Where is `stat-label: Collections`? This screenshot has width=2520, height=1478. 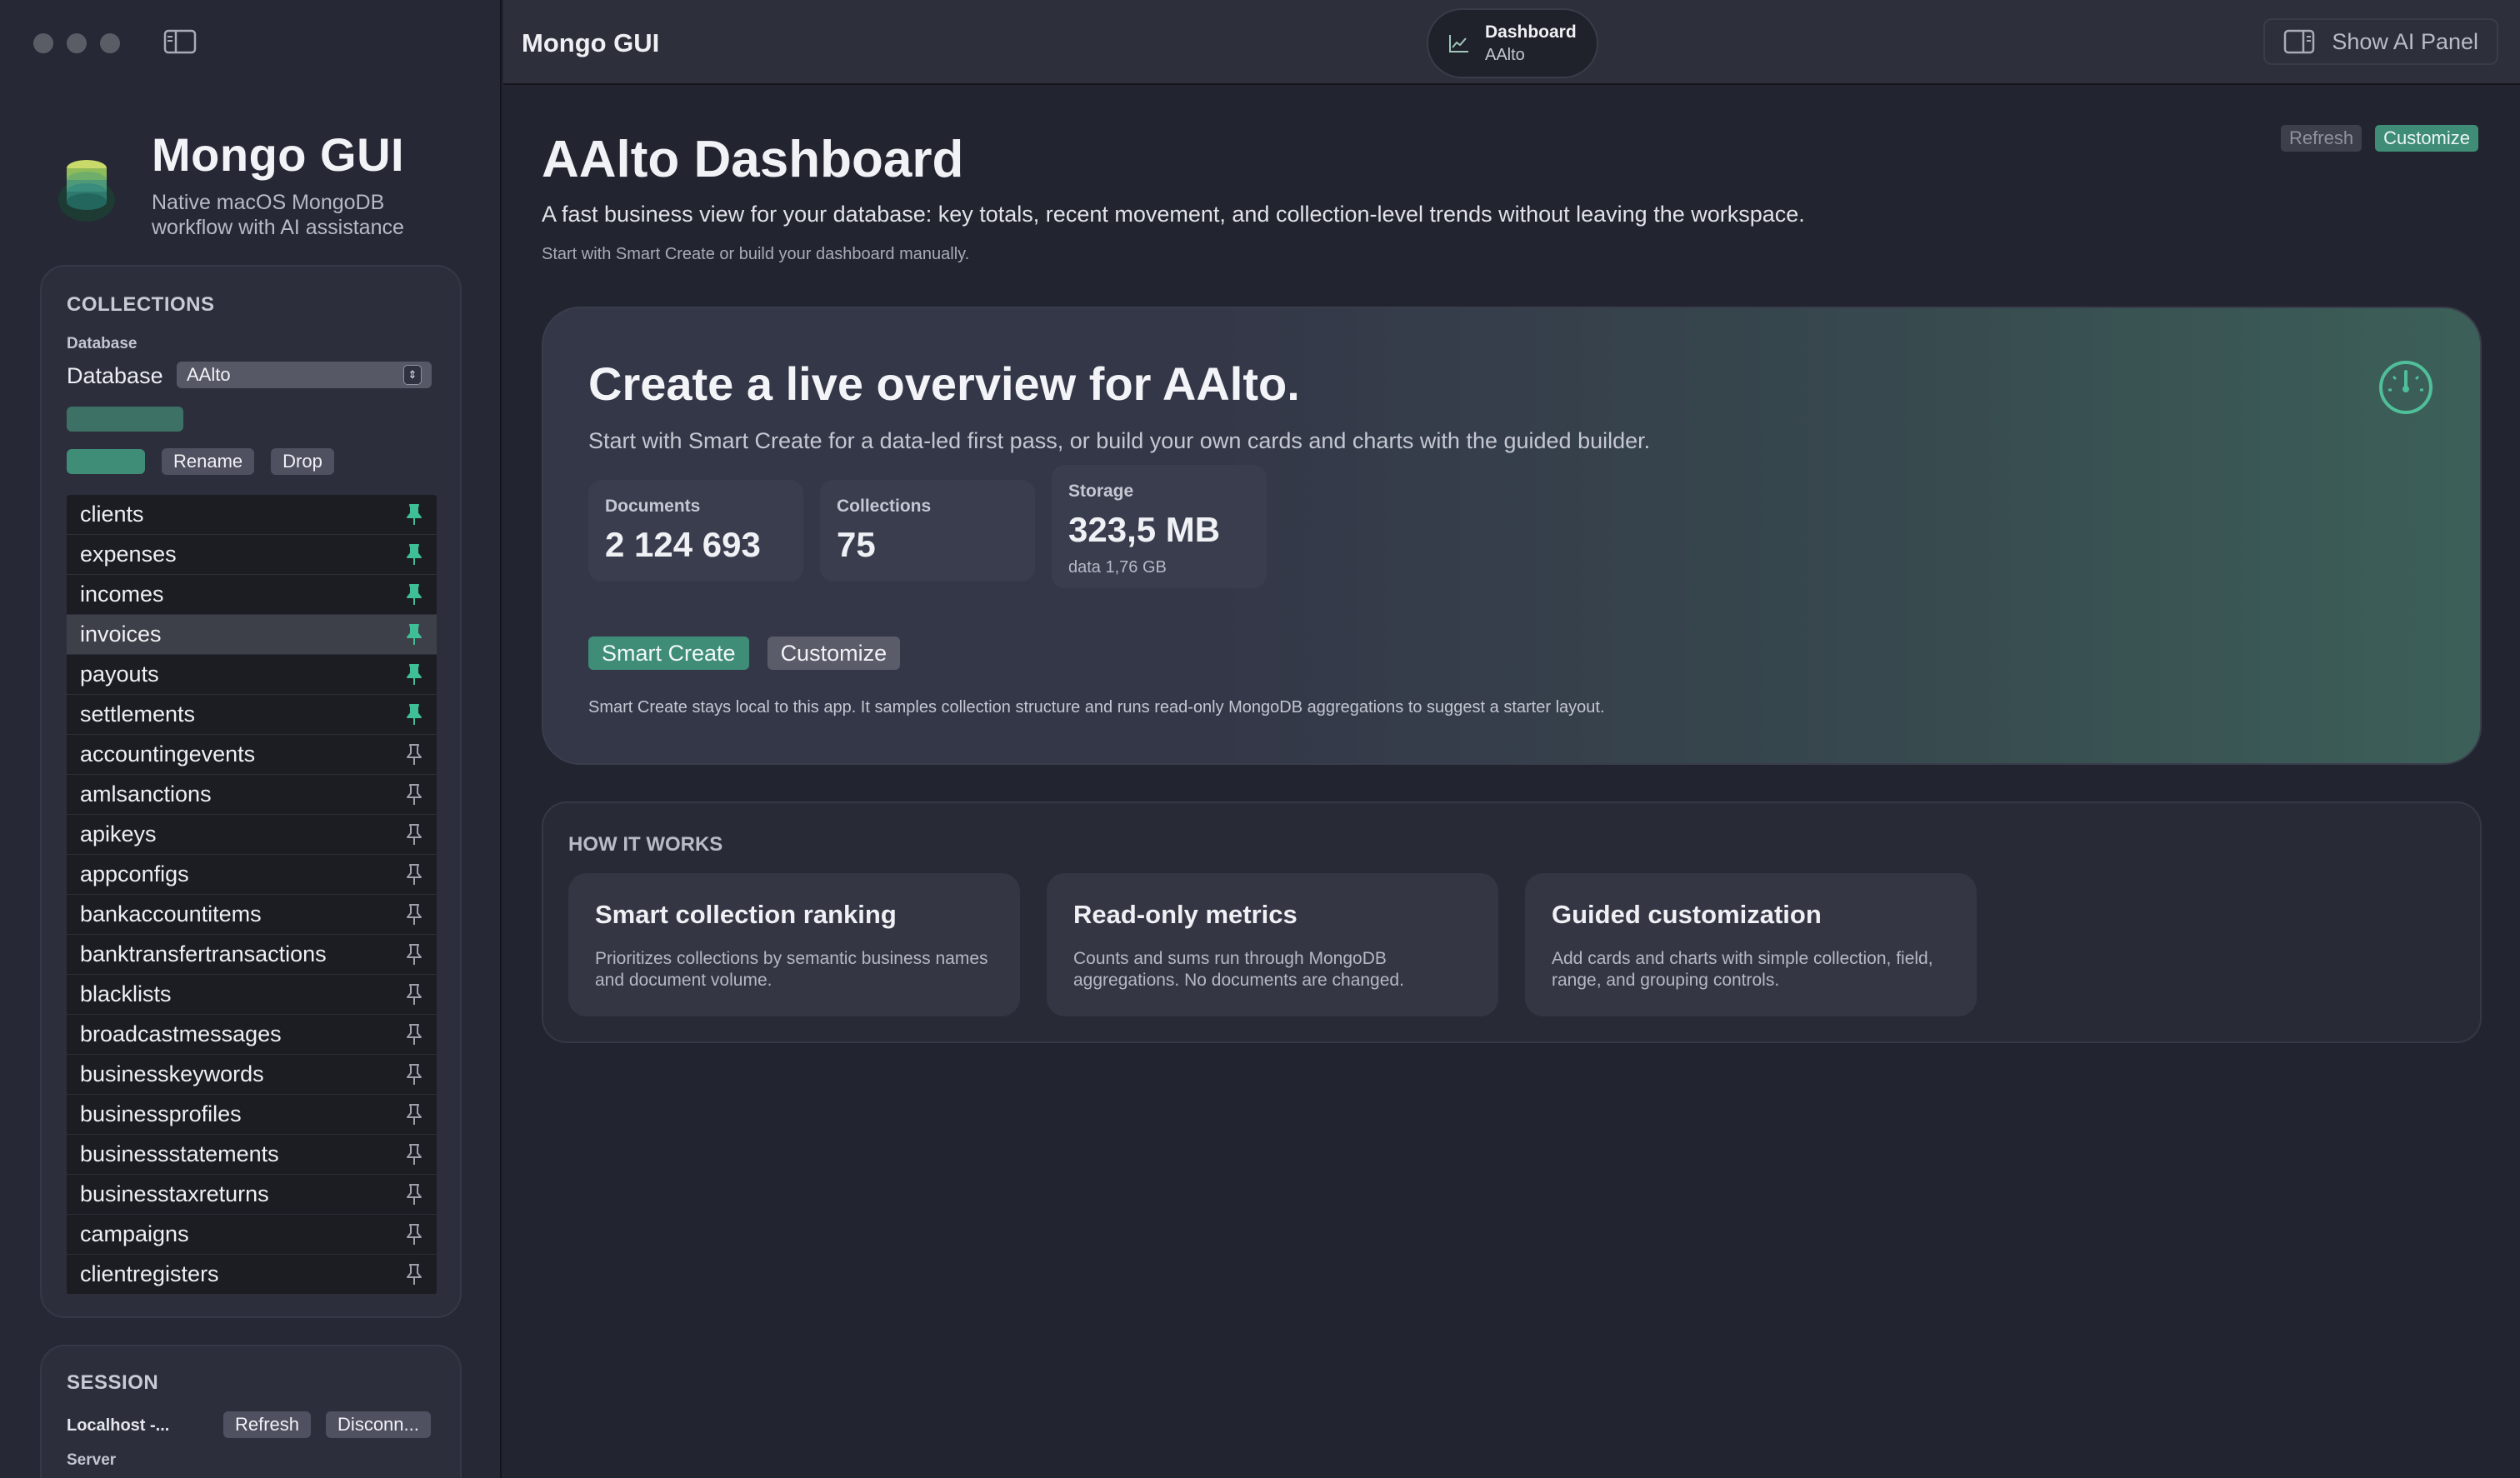
stat-label: Collections is located at coordinates (884, 507).